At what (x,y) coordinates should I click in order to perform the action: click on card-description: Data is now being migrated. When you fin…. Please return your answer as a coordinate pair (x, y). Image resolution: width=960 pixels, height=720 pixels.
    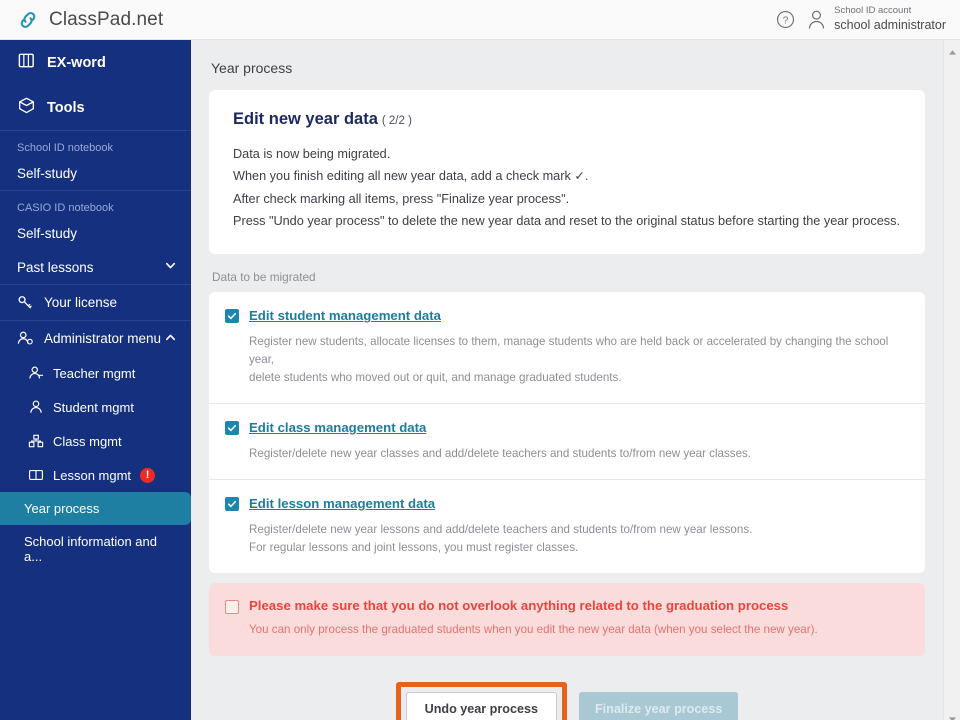
    Looking at the image, I should click on (567, 187).